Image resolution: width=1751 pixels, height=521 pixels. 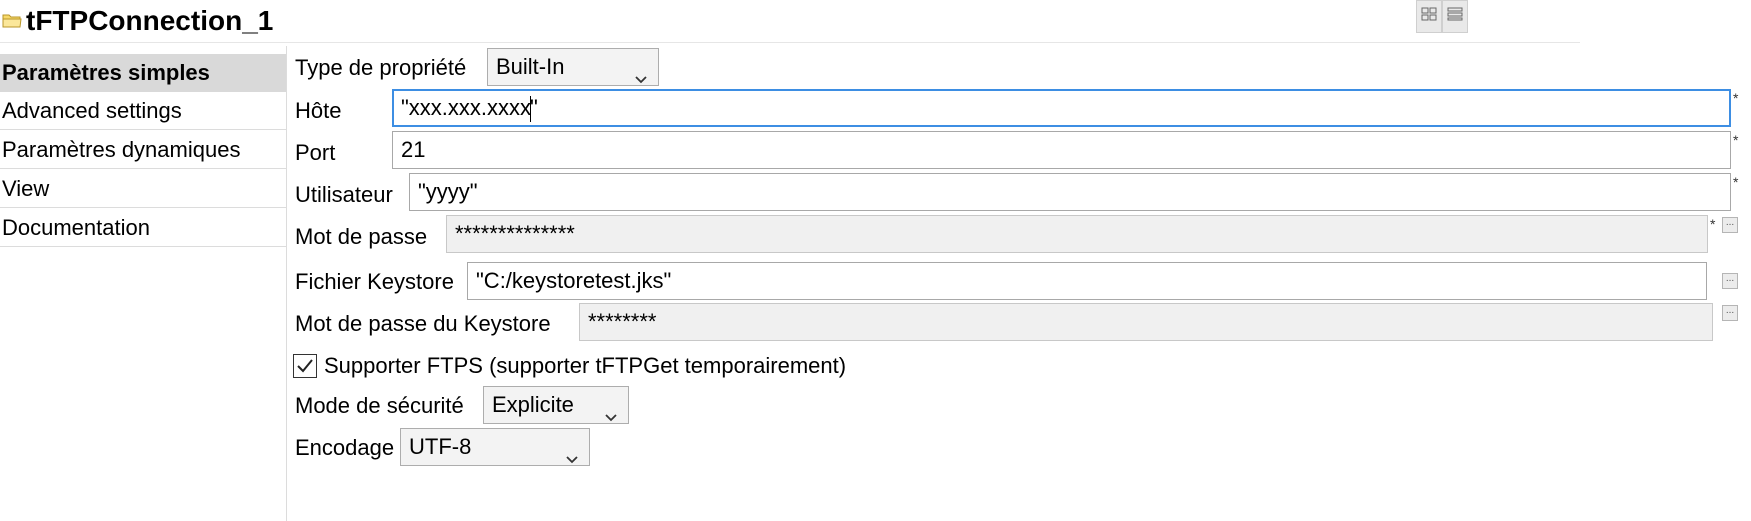 I want to click on list-layout-icon, so click(x=1455, y=16).